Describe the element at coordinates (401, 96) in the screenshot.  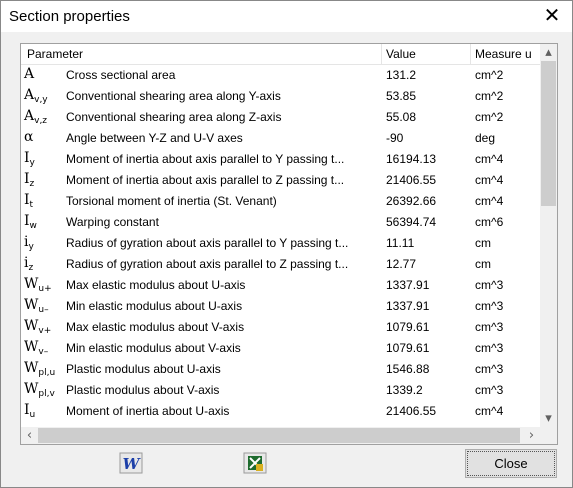
I see `parameter-value: 53.85` at that location.